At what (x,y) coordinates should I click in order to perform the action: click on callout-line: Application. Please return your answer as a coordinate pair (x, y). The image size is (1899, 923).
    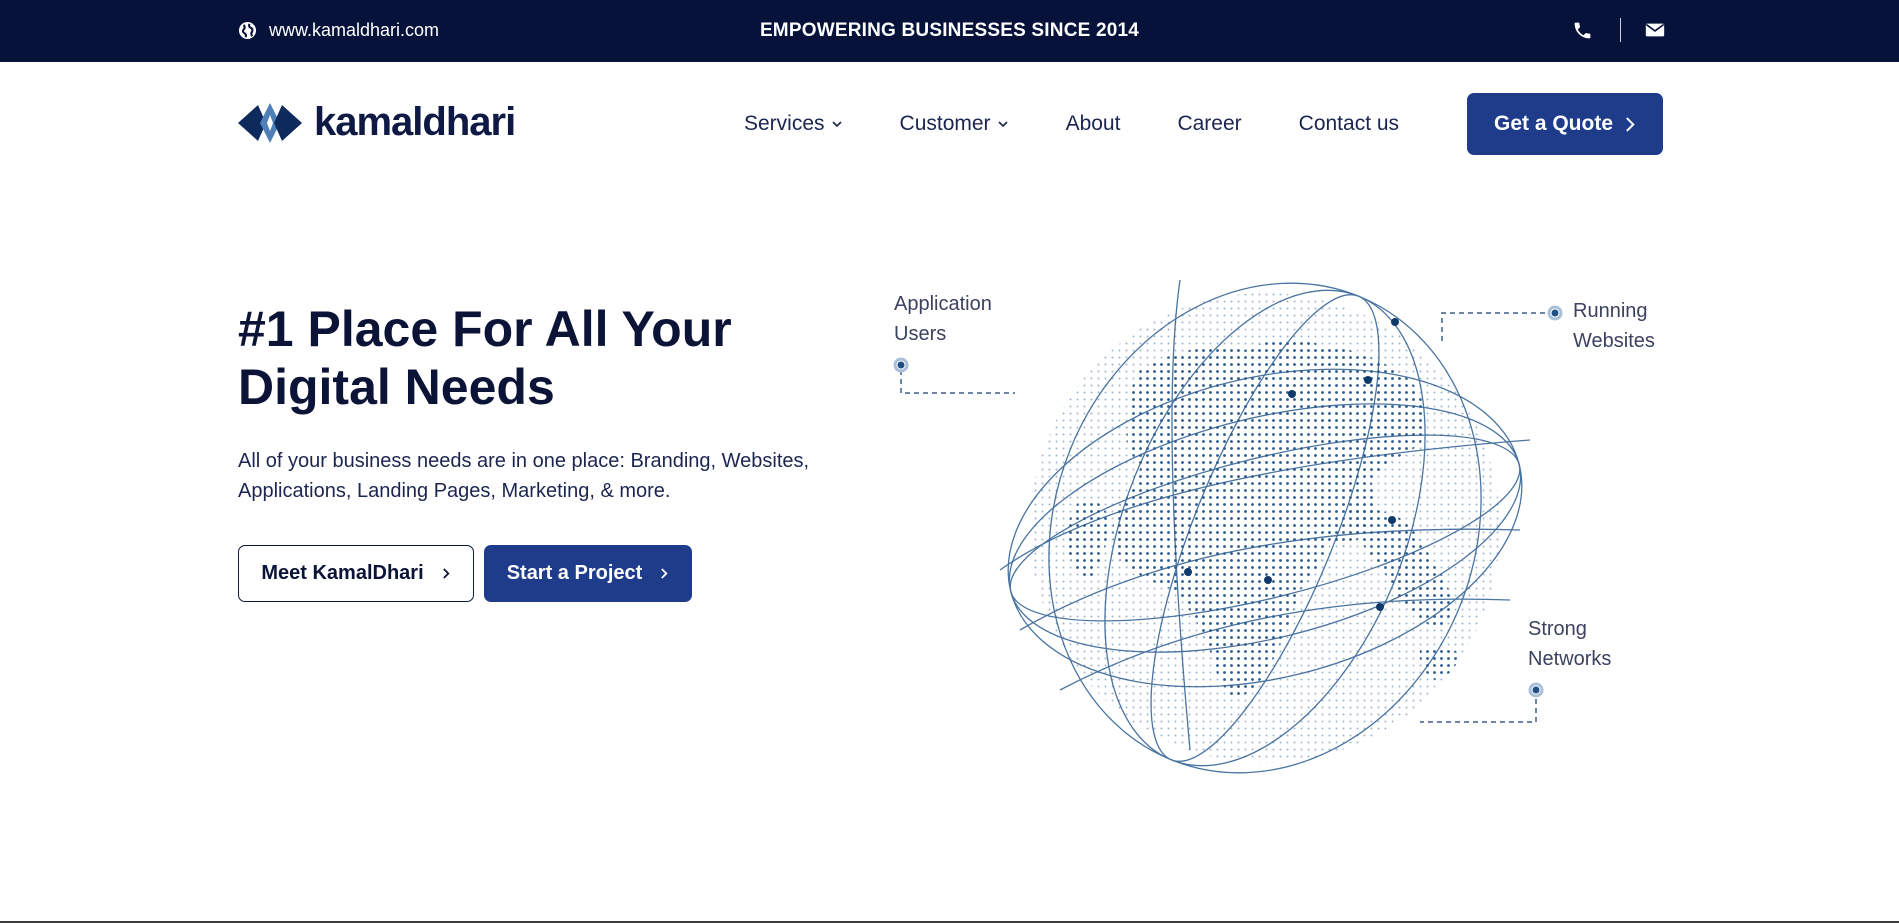
    Looking at the image, I should click on (943, 304).